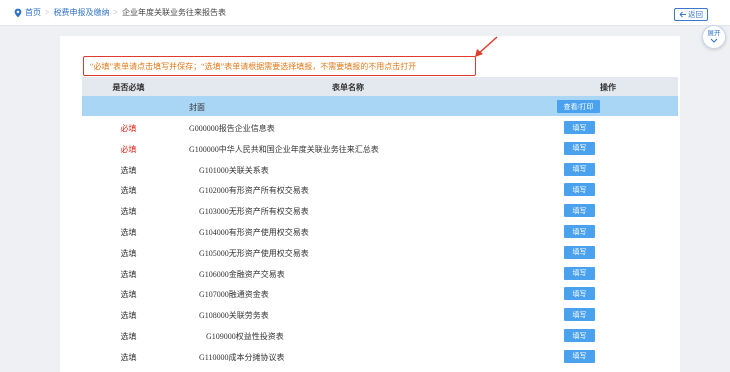  I want to click on location-pin-icon, so click(18, 12).